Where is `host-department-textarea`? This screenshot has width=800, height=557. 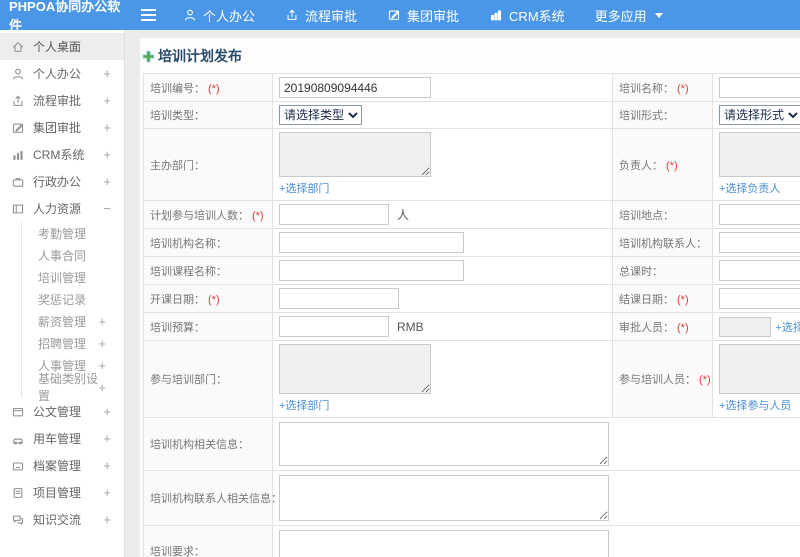 host-department-textarea is located at coordinates (355, 154).